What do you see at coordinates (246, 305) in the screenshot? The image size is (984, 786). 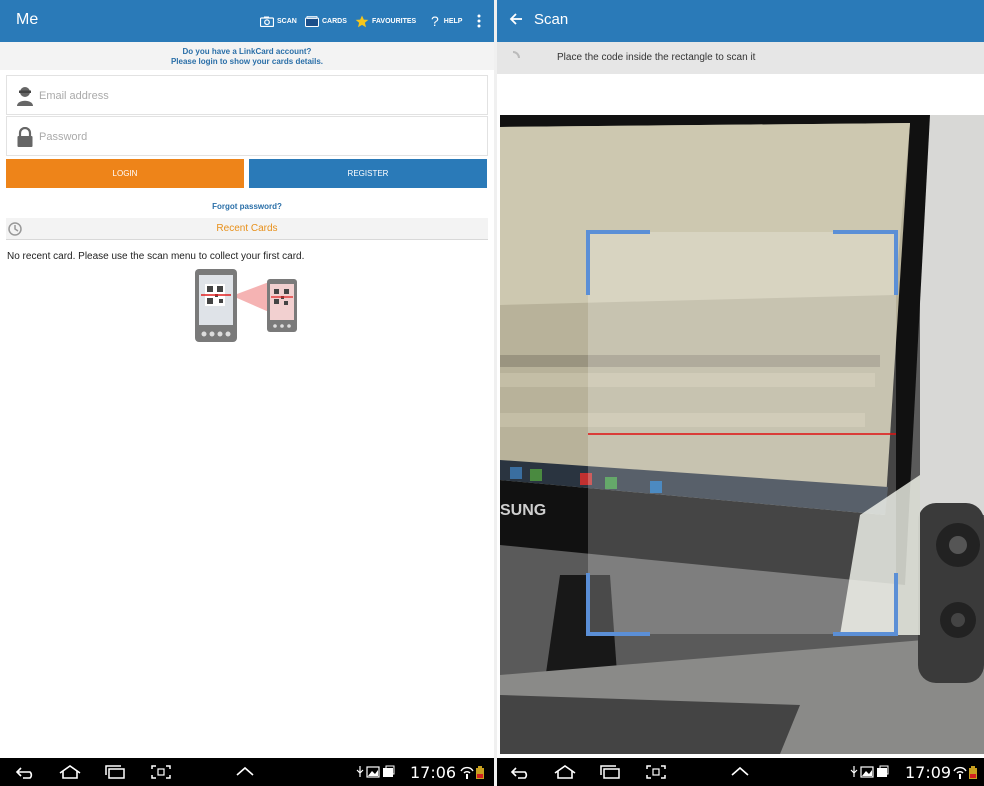 I see `scan-phones-illustration` at bounding box center [246, 305].